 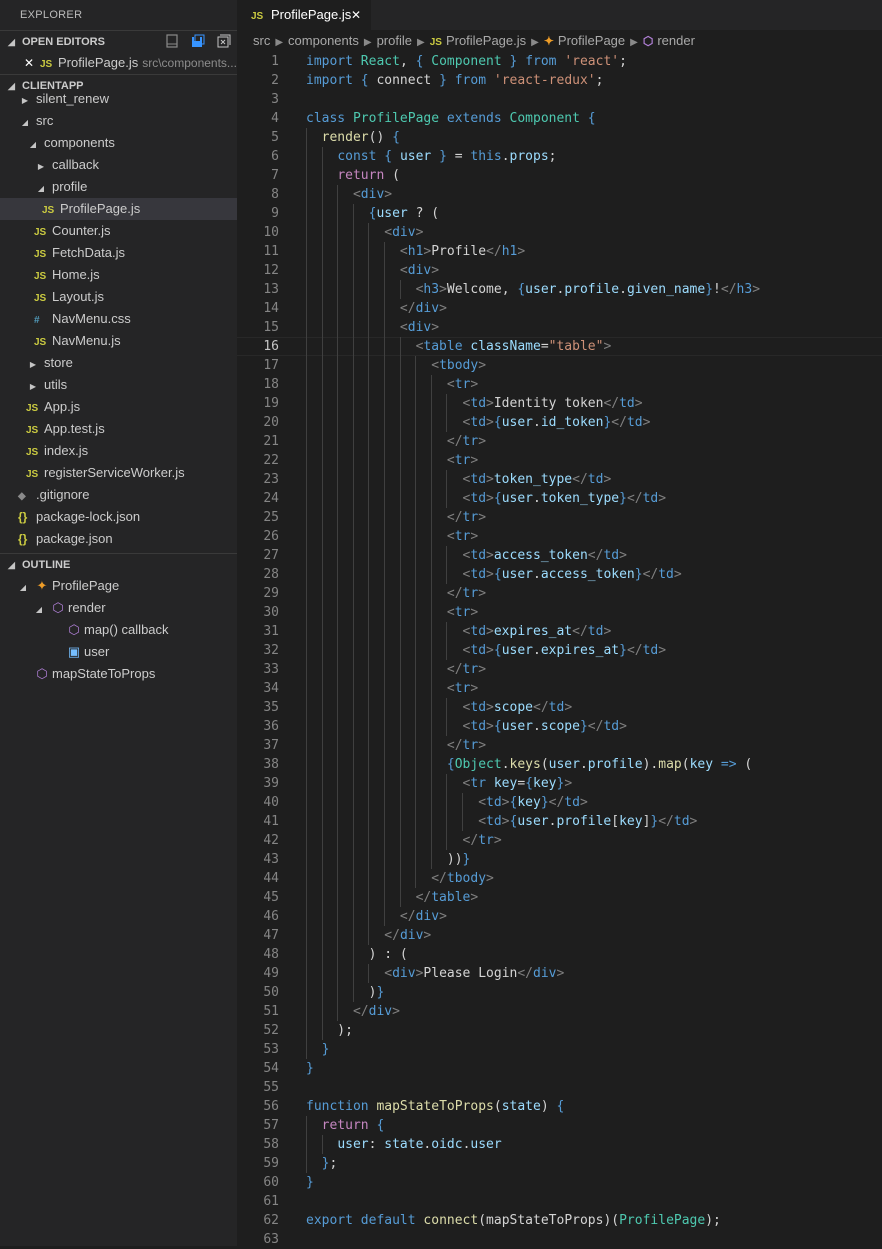 I want to click on tree-item-label: callback, so click(x=75, y=164).